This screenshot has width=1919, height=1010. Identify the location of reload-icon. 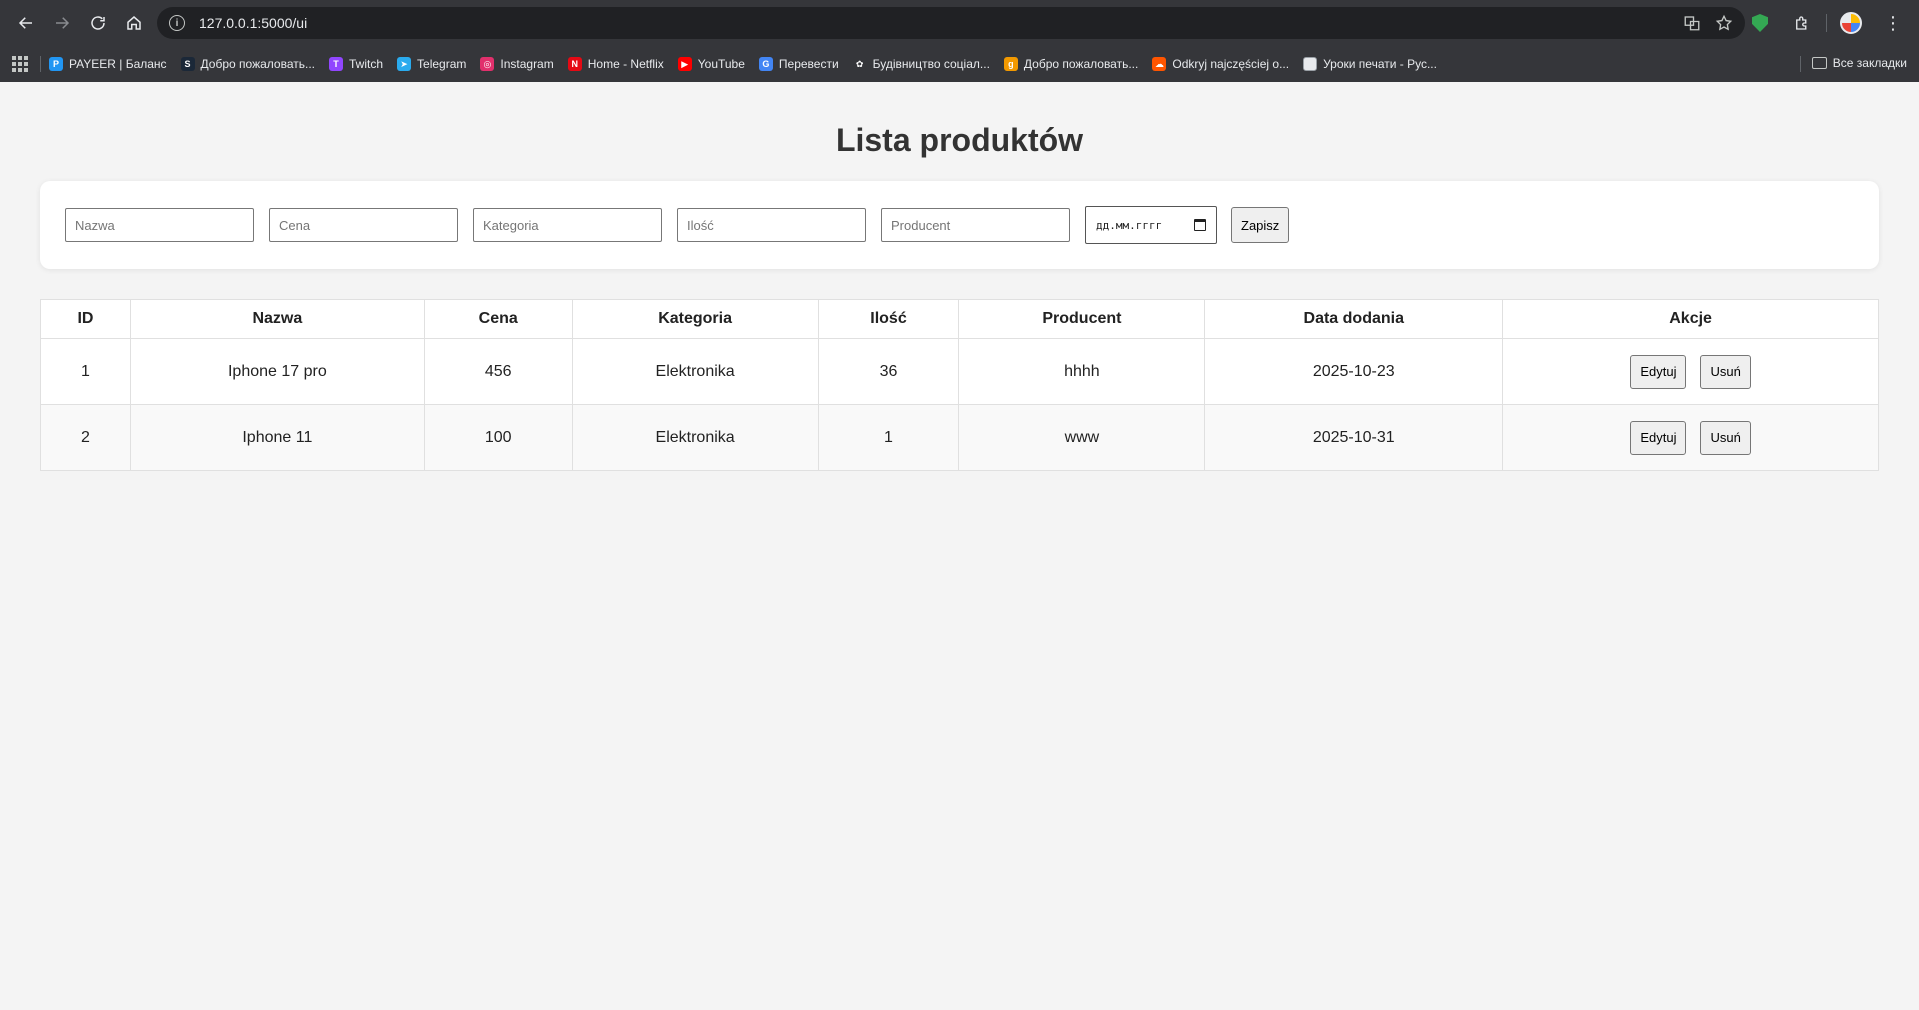
(98, 23).